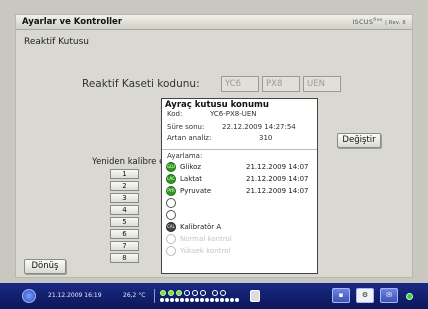 This screenshot has height=309, width=428. Describe the element at coordinates (365, 295) in the screenshot. I see `gear-icon: ⚙` at that location.